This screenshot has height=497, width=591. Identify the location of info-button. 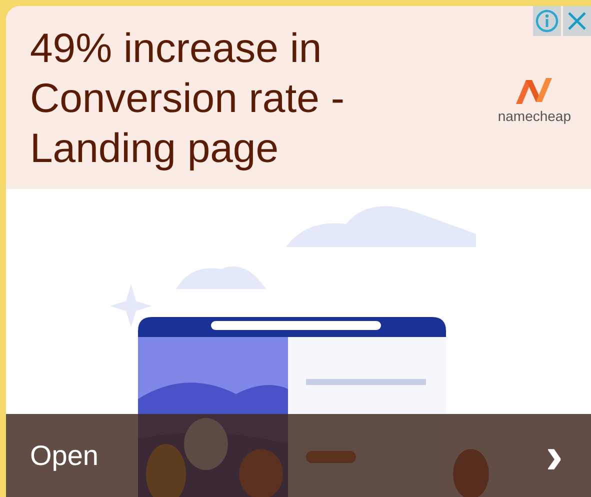
(547, 21).